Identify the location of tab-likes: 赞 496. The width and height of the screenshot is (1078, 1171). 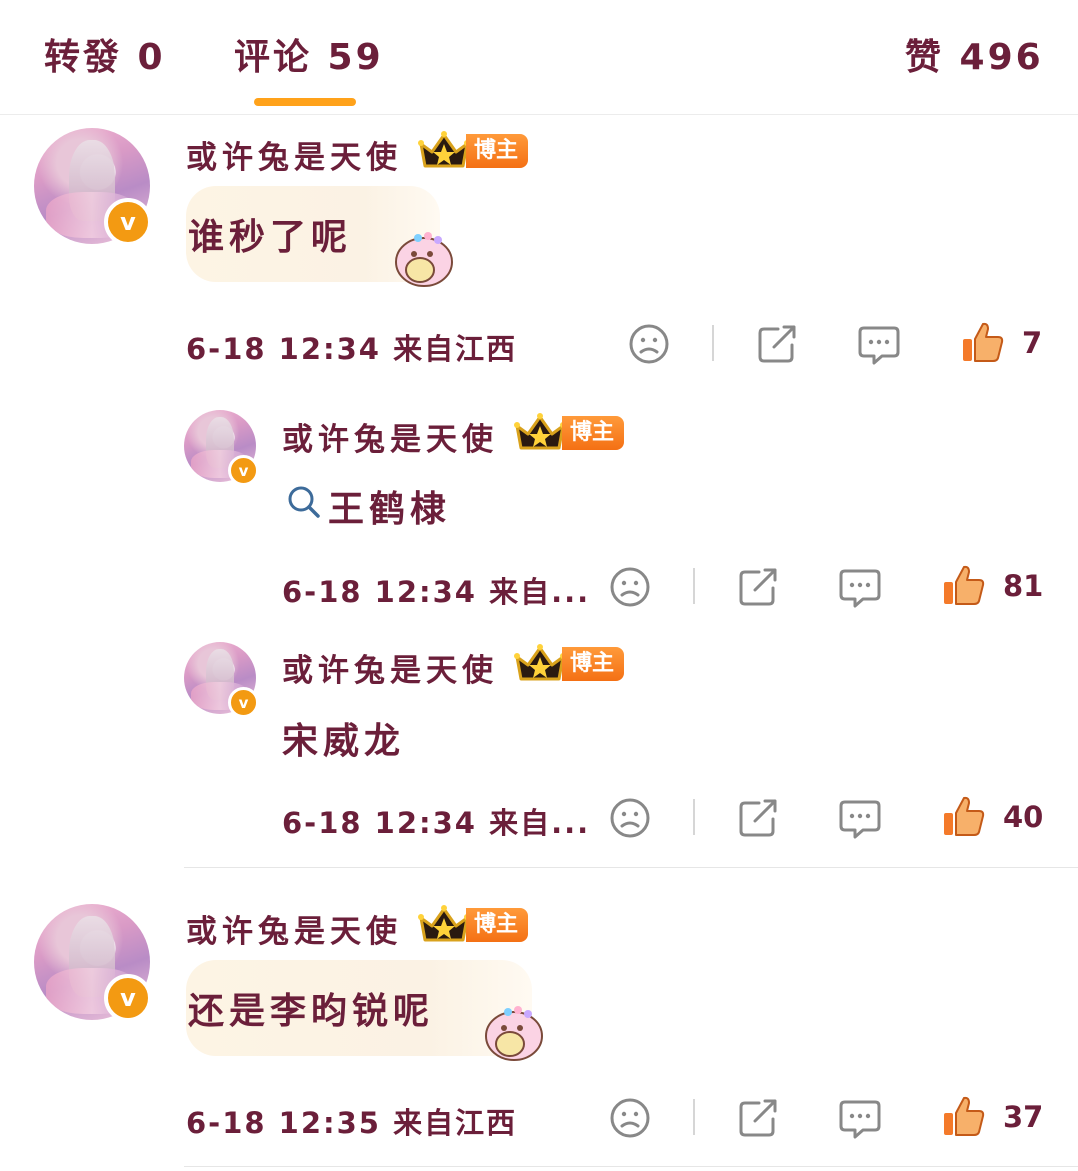
(974, 54).